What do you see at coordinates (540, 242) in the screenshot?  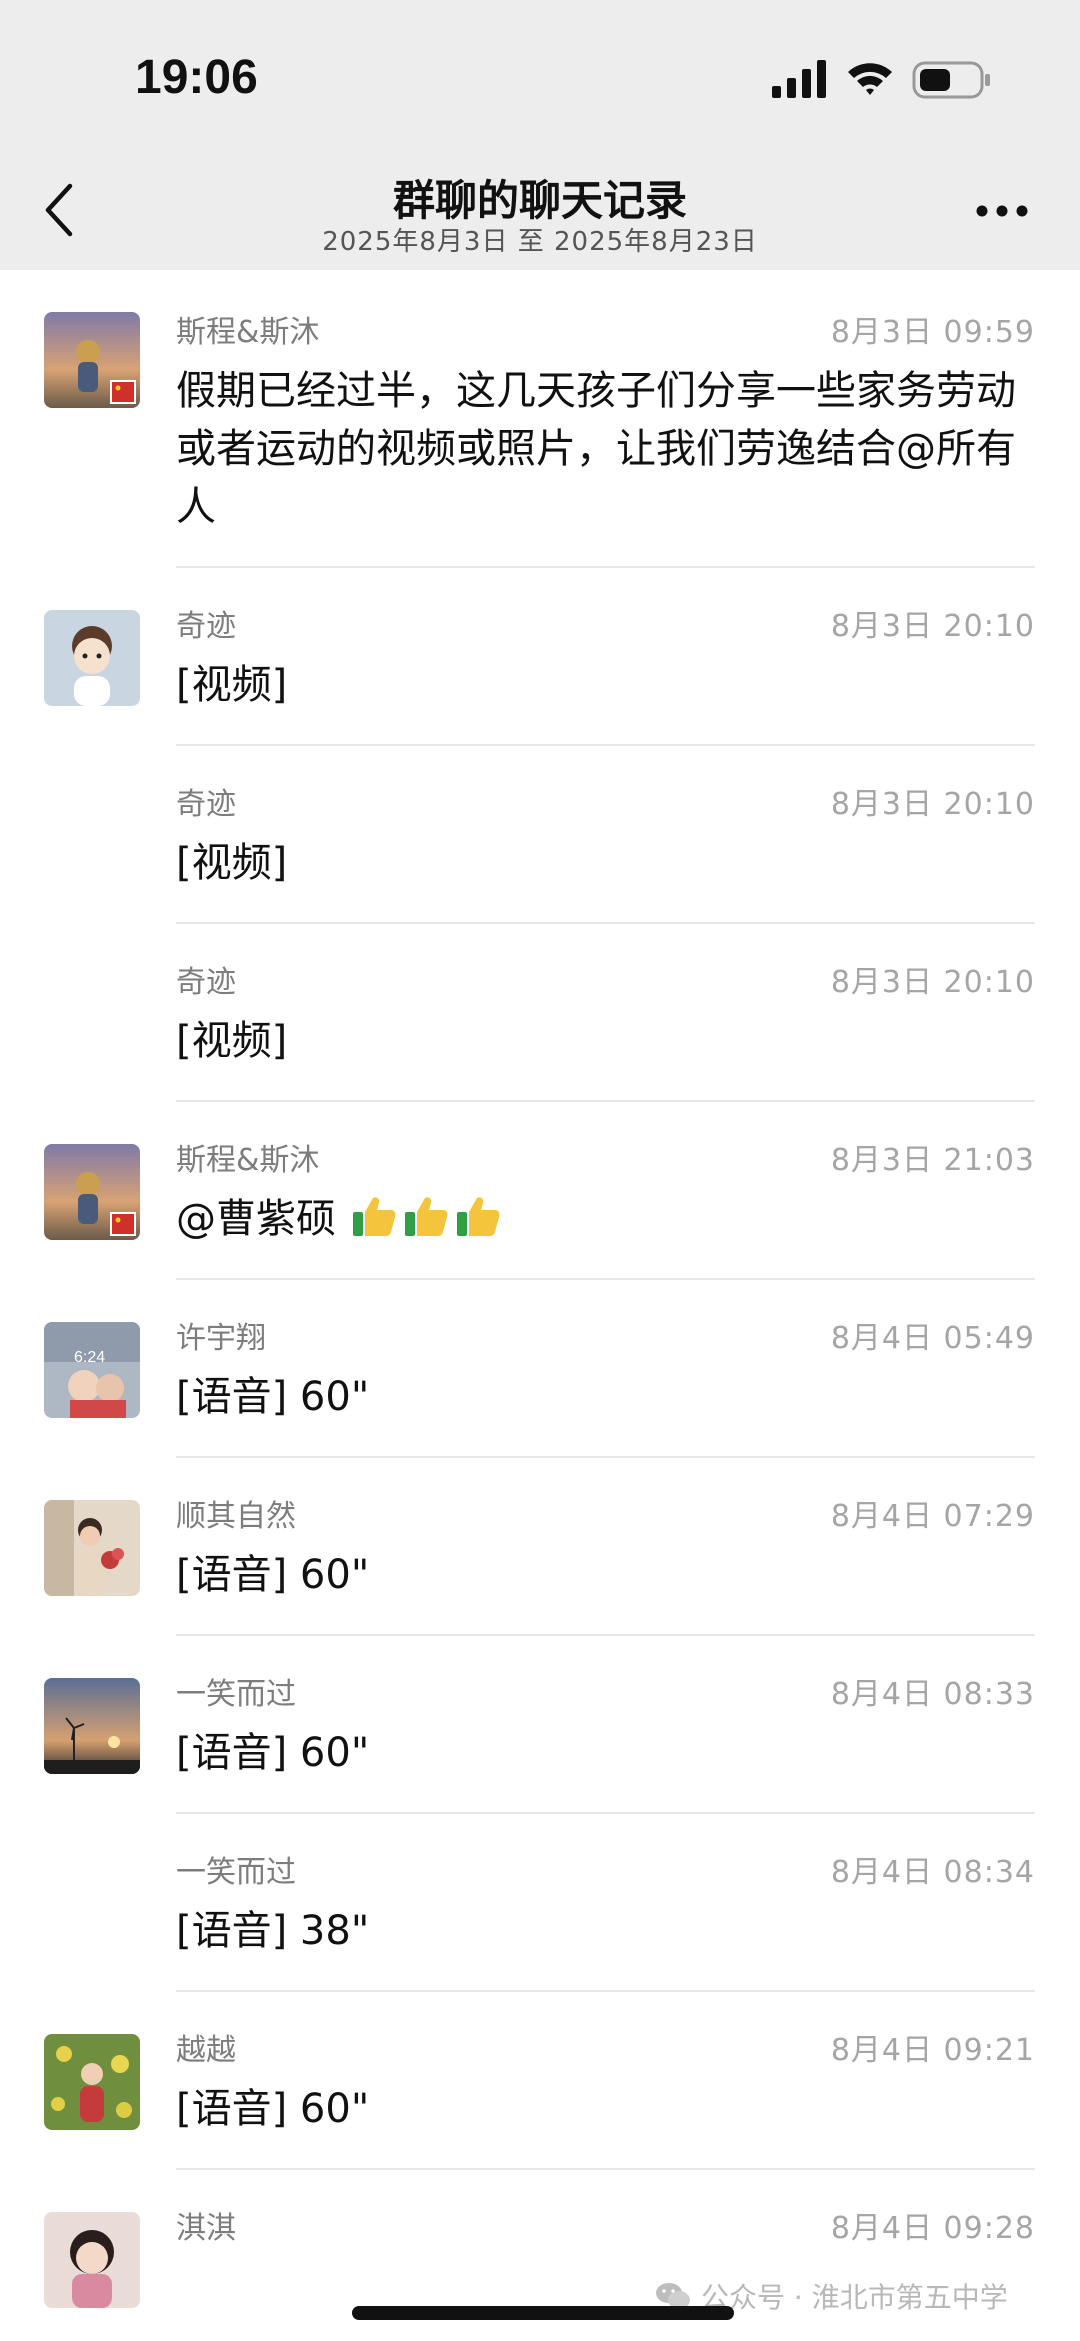 I see `date-range-subtitle: 2025年8月3日 至 2025年8月23日` at bounding box center [540, 242].